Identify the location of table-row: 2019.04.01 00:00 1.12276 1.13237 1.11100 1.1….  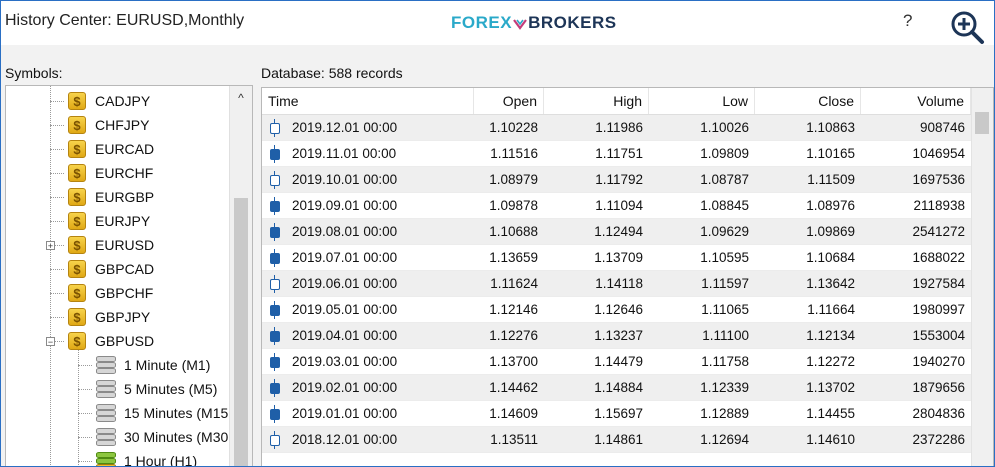
(616, 336).